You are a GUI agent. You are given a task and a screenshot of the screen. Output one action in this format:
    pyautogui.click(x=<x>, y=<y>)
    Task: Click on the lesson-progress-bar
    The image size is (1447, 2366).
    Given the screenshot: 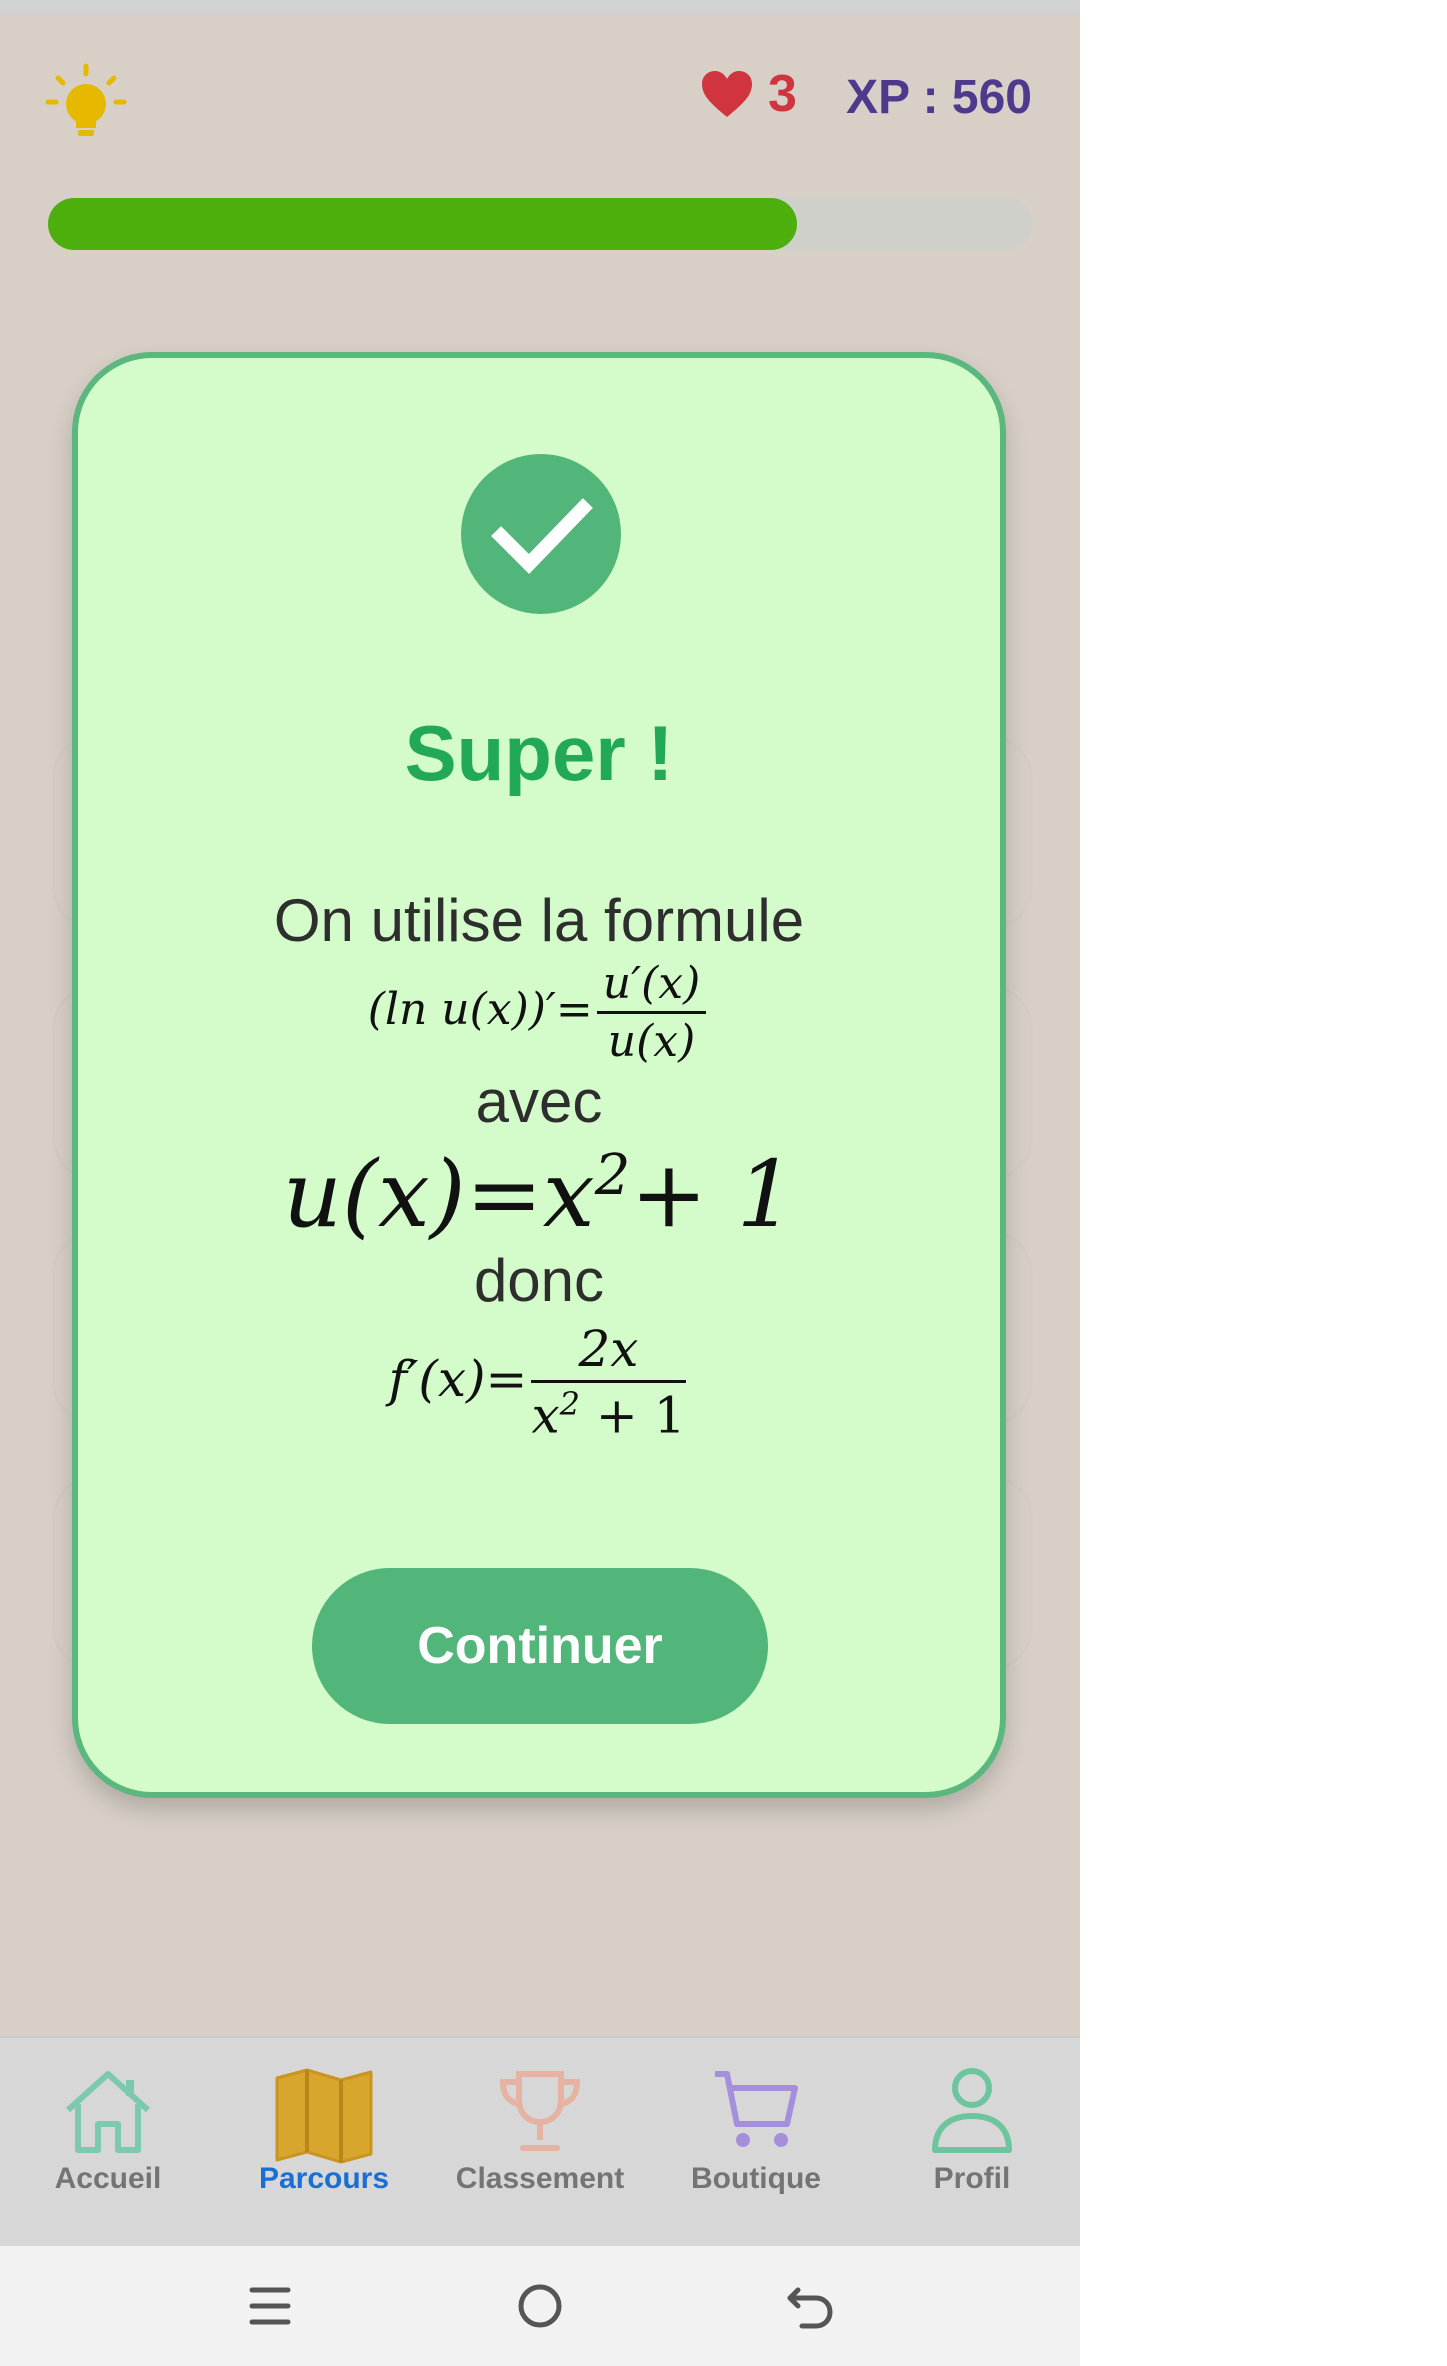 What is the action you would take?
    pyautogui.click(x=540, y=224)
    